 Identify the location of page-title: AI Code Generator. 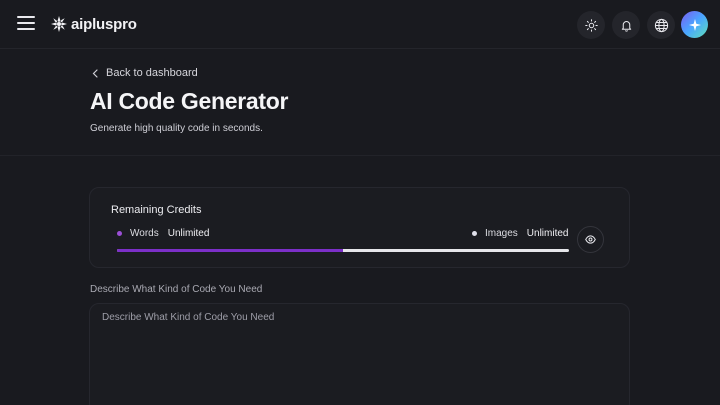
(189, 101).